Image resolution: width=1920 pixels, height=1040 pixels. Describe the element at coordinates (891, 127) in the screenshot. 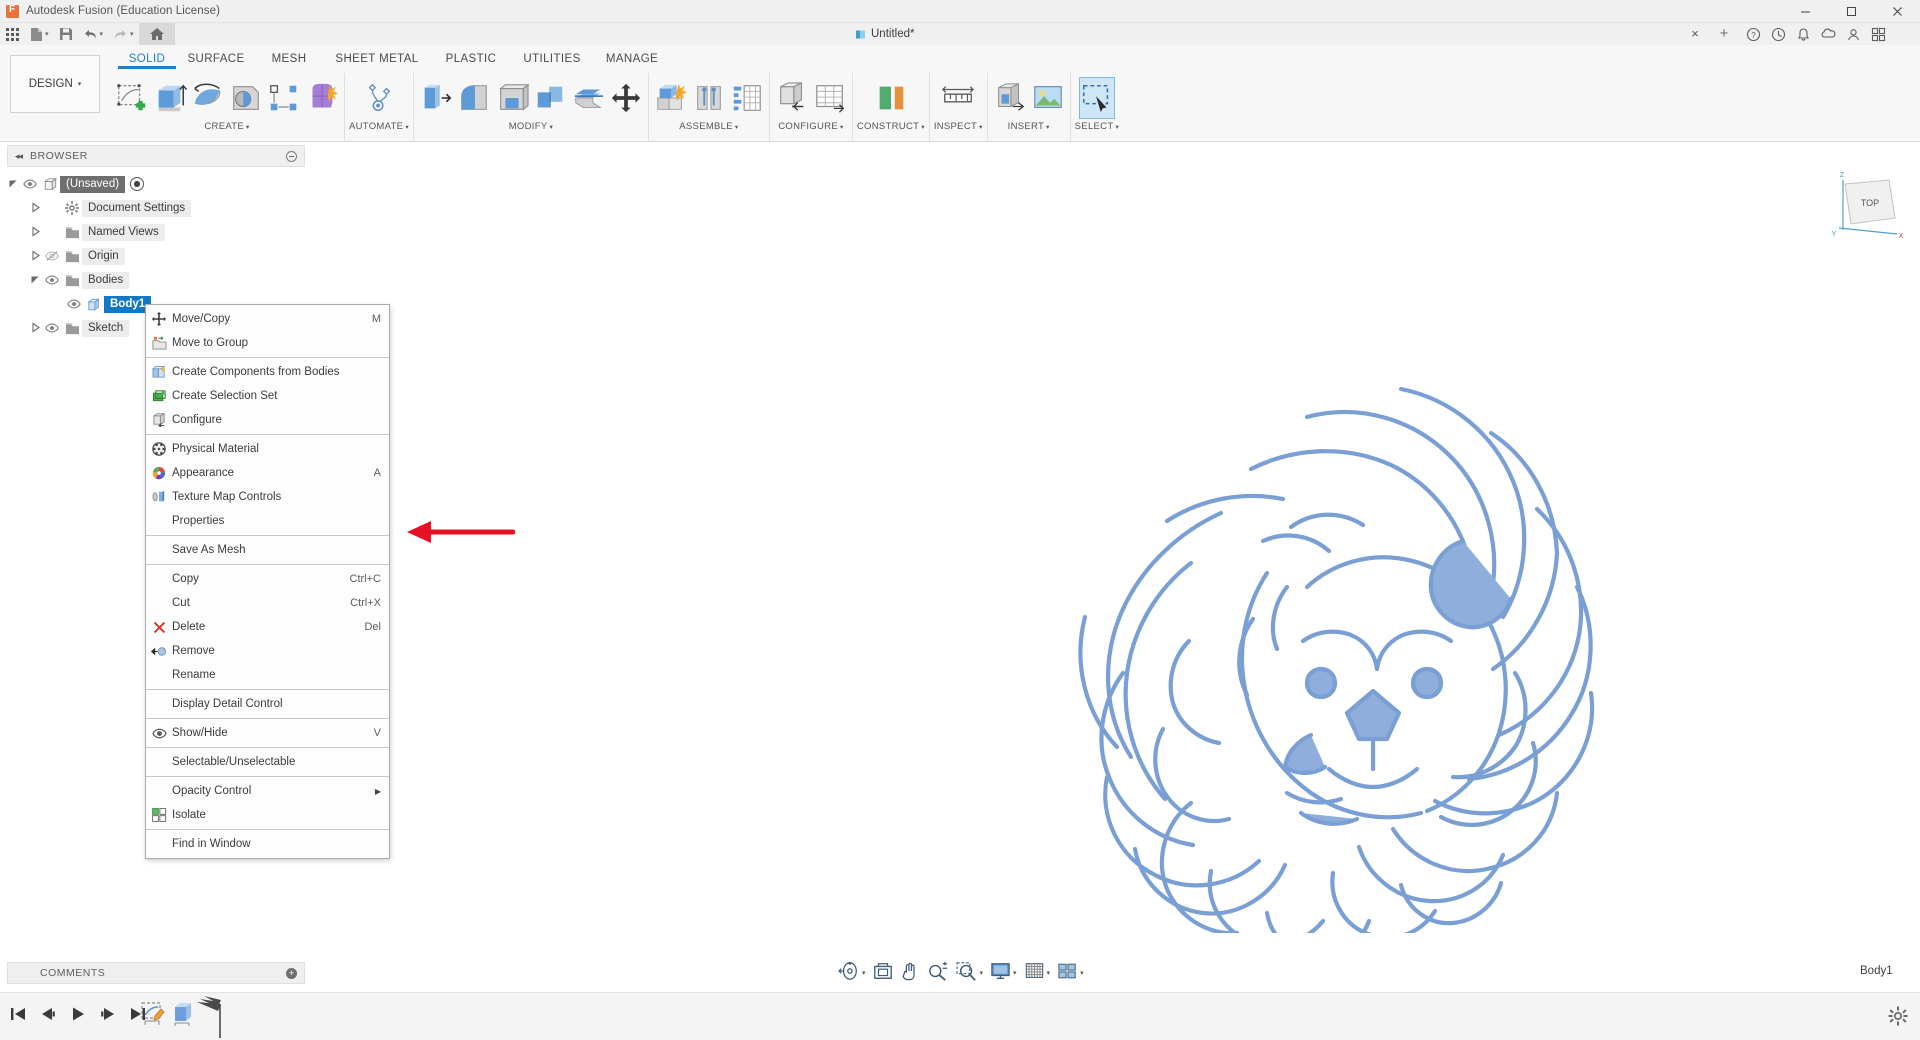

I see `ribbon-group-label: CONSTRUCT ▾` at that location.